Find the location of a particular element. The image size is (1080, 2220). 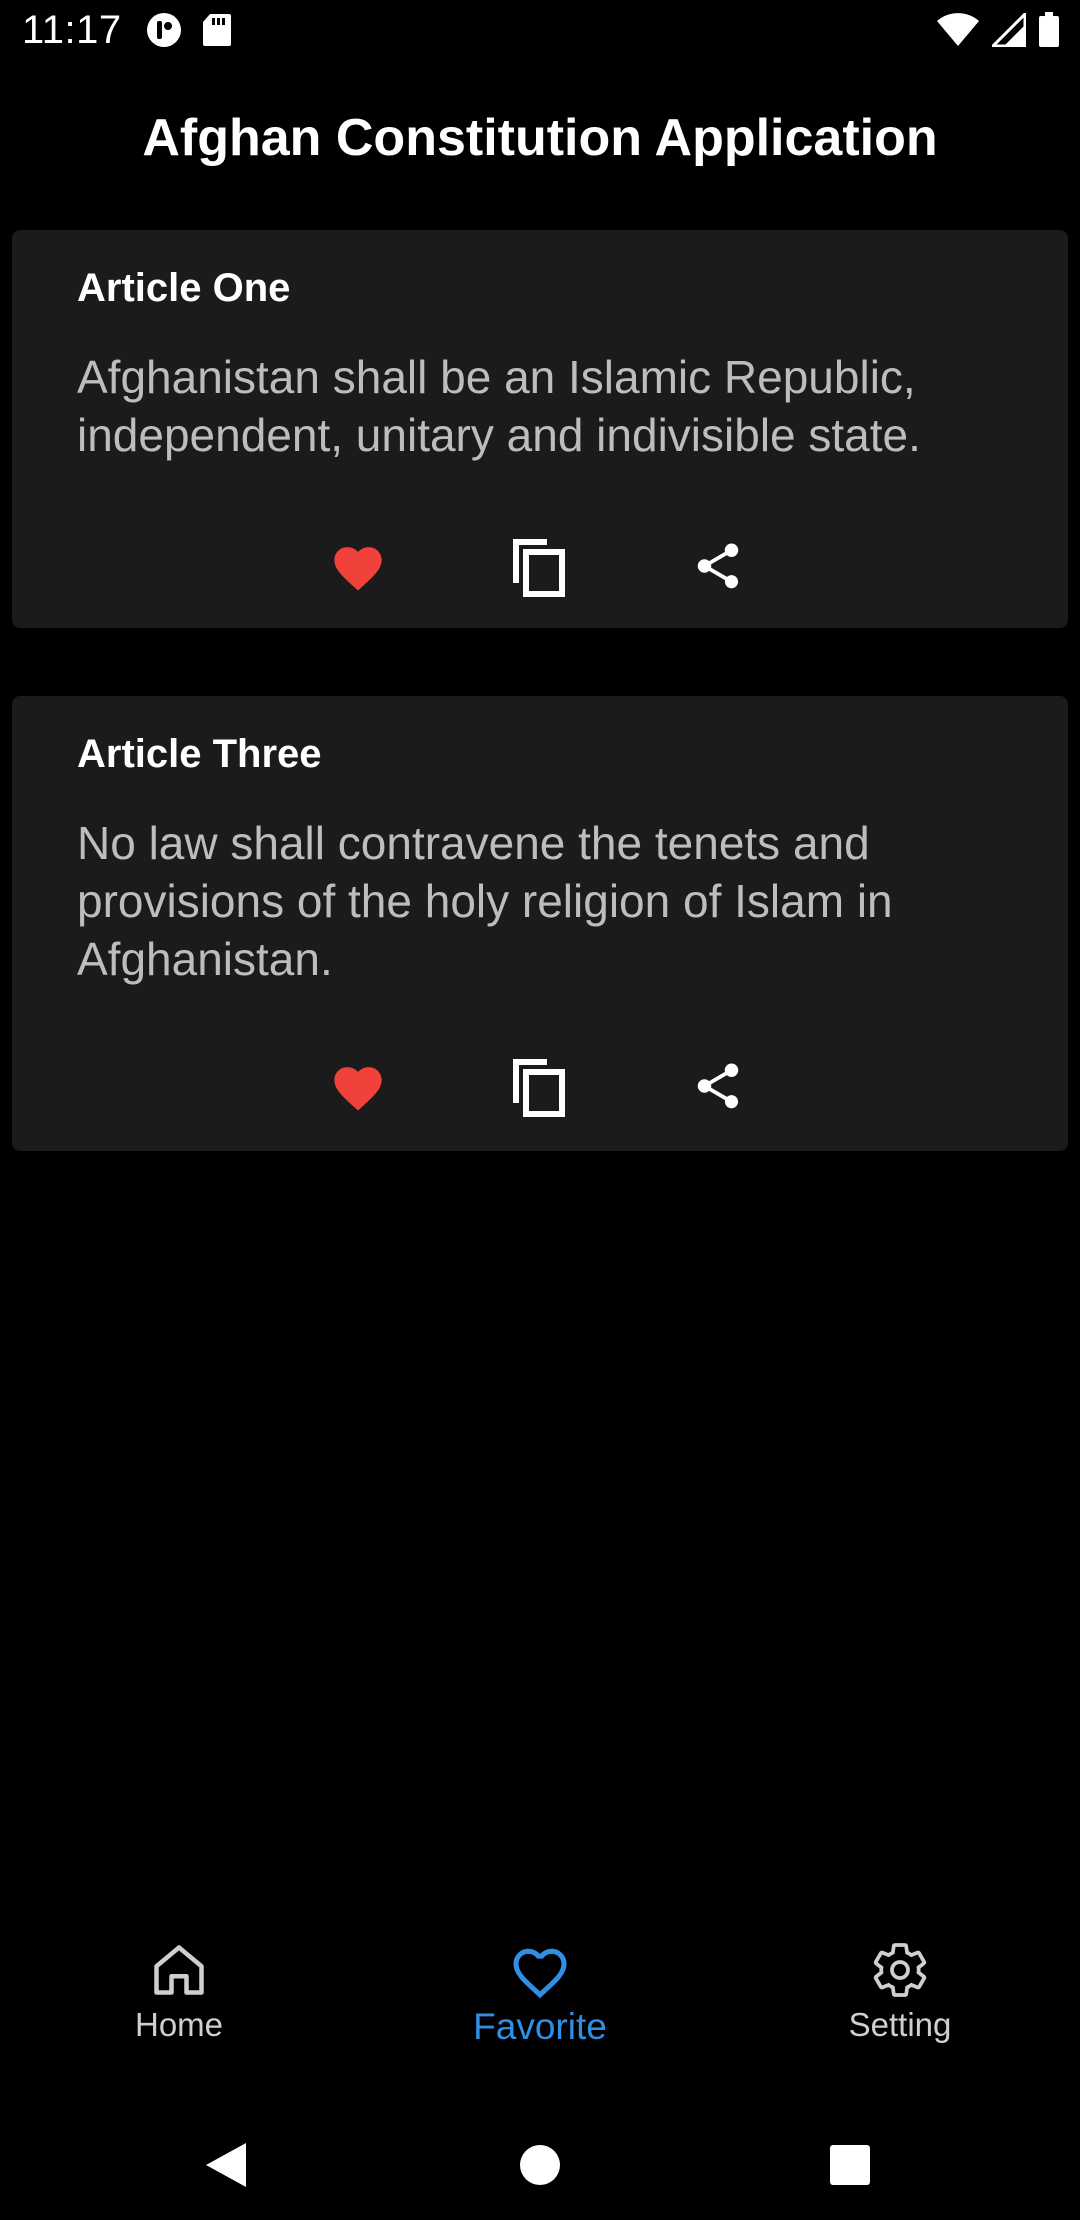

status-time: 11:17 is located at coordinates (72, 30).